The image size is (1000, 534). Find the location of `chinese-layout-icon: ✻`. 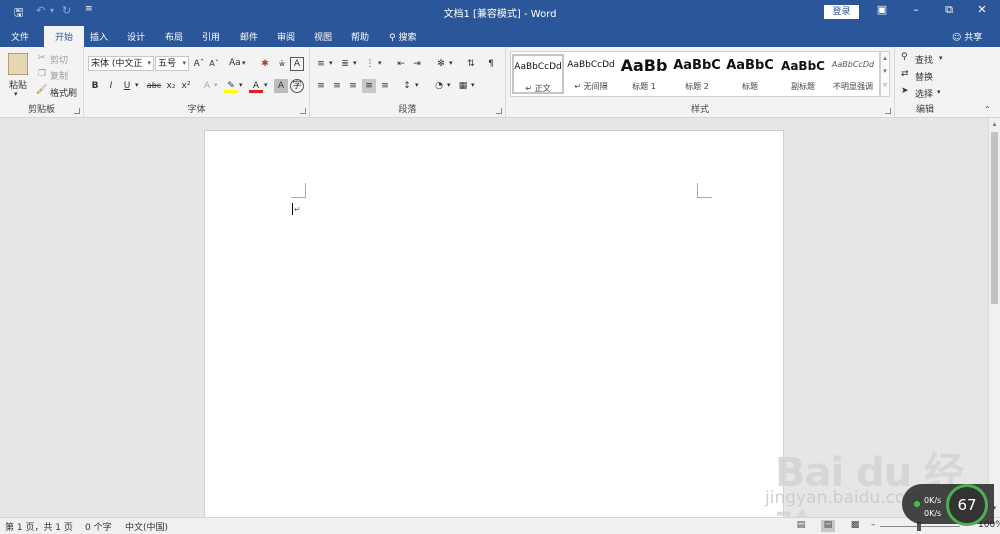

chinese-layout-icon: ✻ is located at coordinates (441, 64).